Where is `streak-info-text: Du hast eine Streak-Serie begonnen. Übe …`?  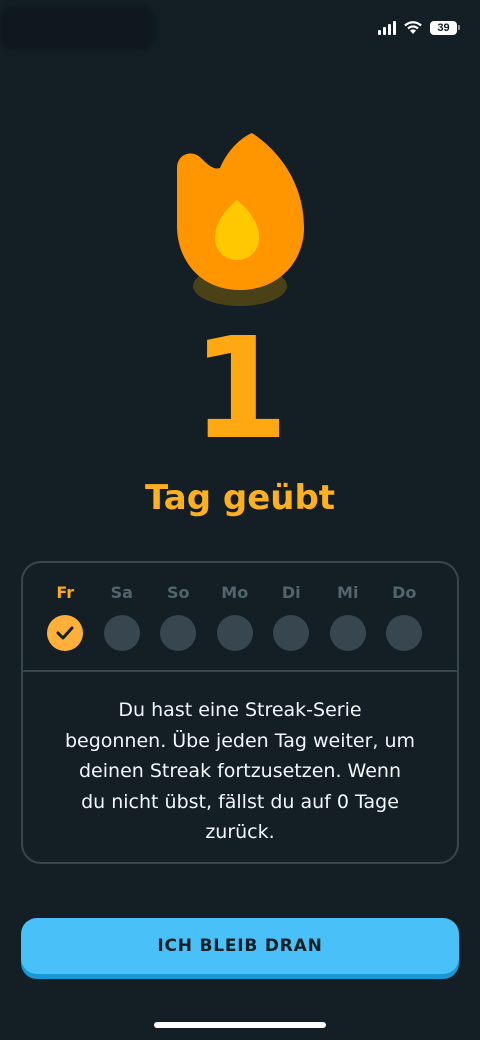 streak-info-text: Du hast eine Streak-Serie begonnen. Übe … is located at coordinates (240, 771).